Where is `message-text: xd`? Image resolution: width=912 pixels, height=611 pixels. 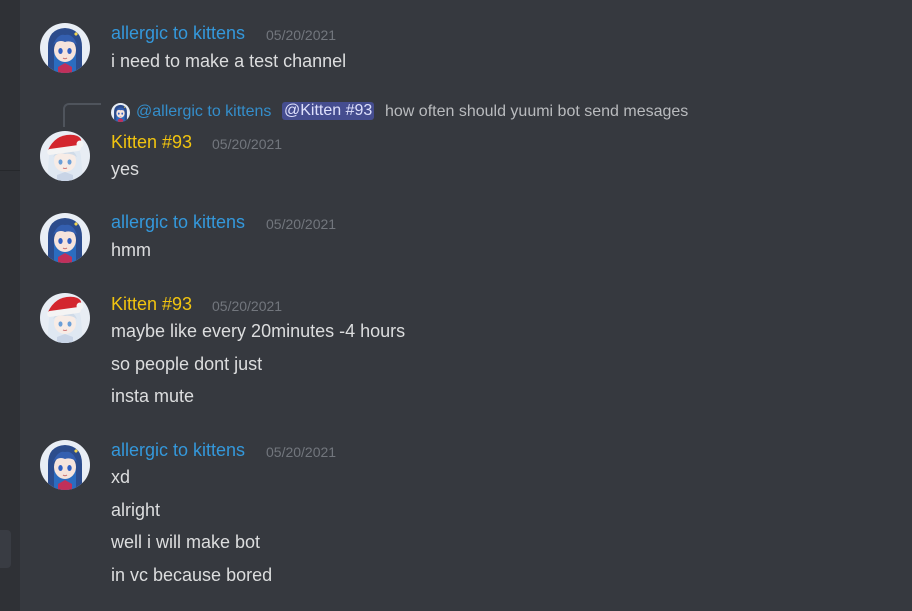
message-text: xd is located at coordinates (121, 477).